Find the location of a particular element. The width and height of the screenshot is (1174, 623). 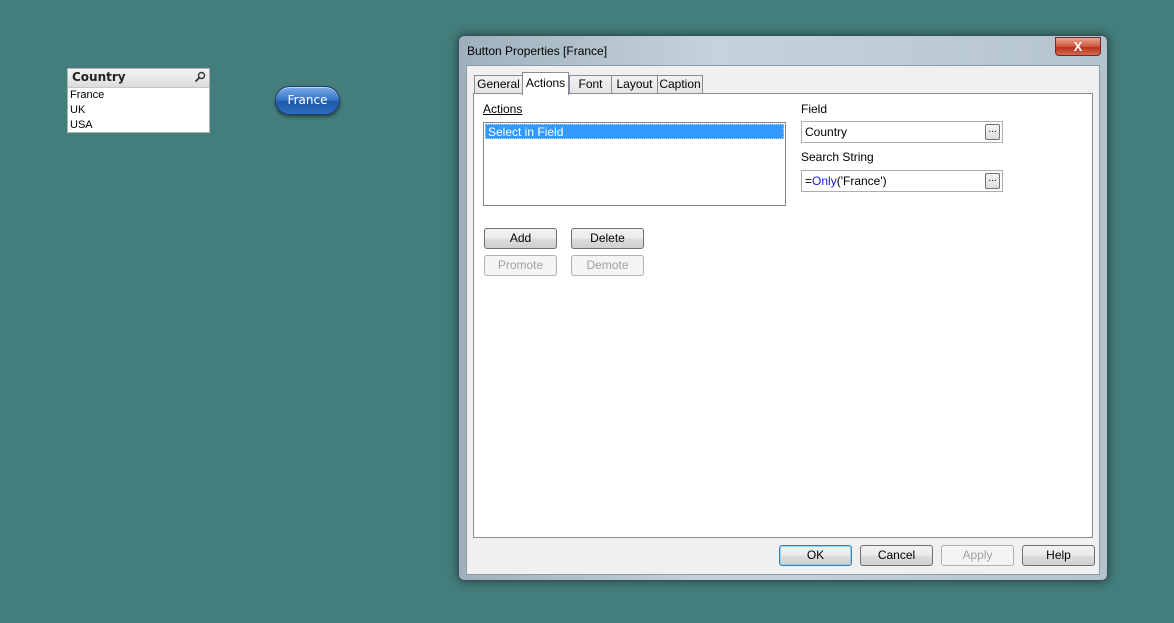

tab-actions: Actions is located at coordinates (545, 83).